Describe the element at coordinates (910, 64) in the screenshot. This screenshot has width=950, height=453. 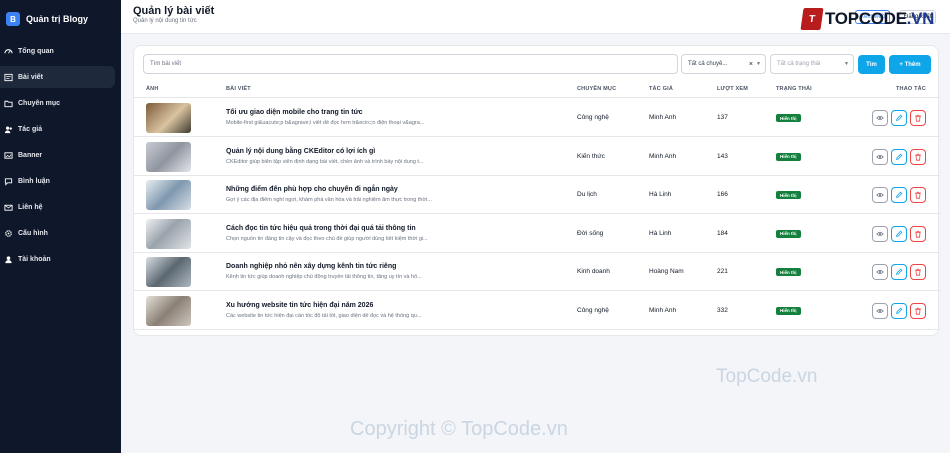
I see `add-post-button: + Thêm` at that location.